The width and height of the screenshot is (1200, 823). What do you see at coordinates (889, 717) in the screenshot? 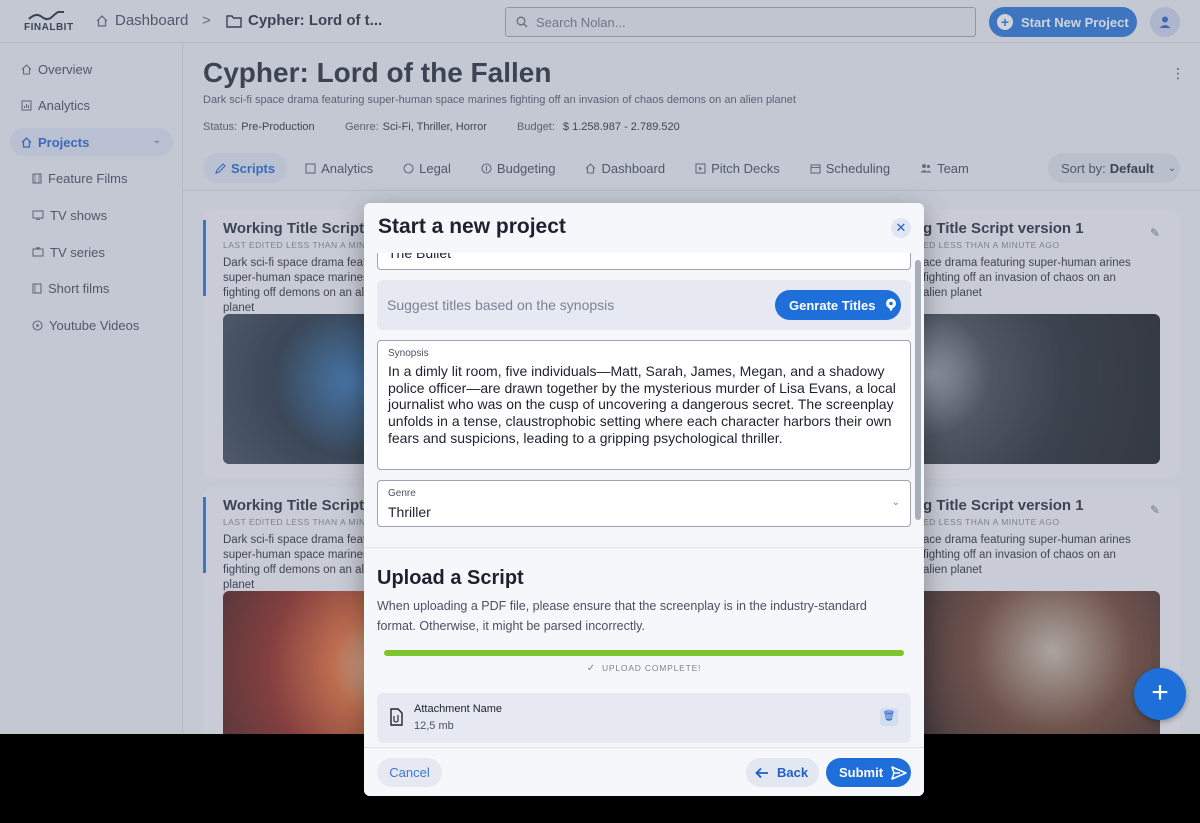
I see `trash-icon: 🗑` at bounding box center [889, 717].